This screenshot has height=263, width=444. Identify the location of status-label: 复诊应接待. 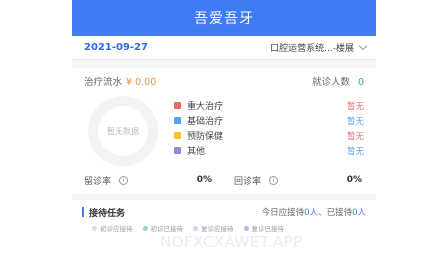
(217, 229).